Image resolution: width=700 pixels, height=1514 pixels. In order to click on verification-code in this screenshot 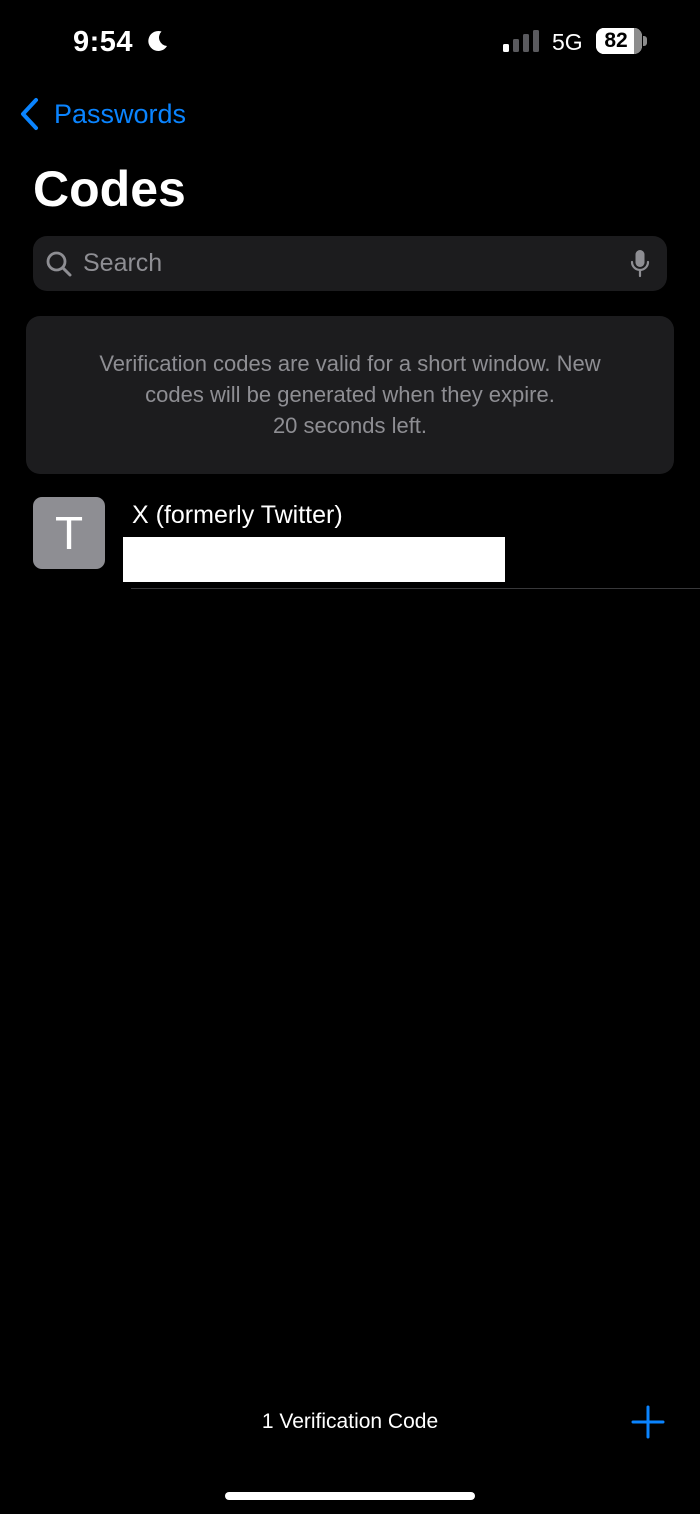, I will do `click(314, 559)`.